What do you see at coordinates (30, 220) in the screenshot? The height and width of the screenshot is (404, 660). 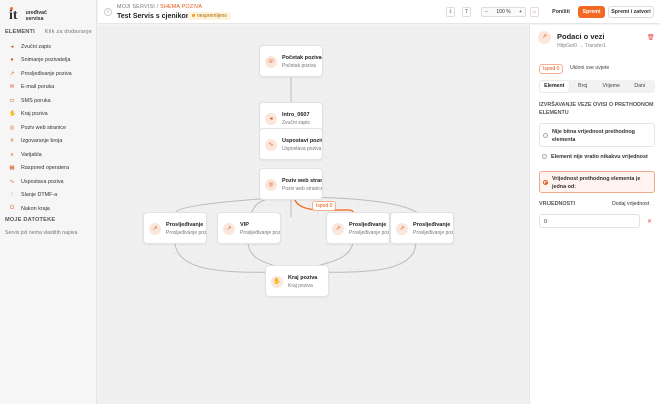 I see `files-header: MOJE DATOTEKE` at bounding box center [30, 220].